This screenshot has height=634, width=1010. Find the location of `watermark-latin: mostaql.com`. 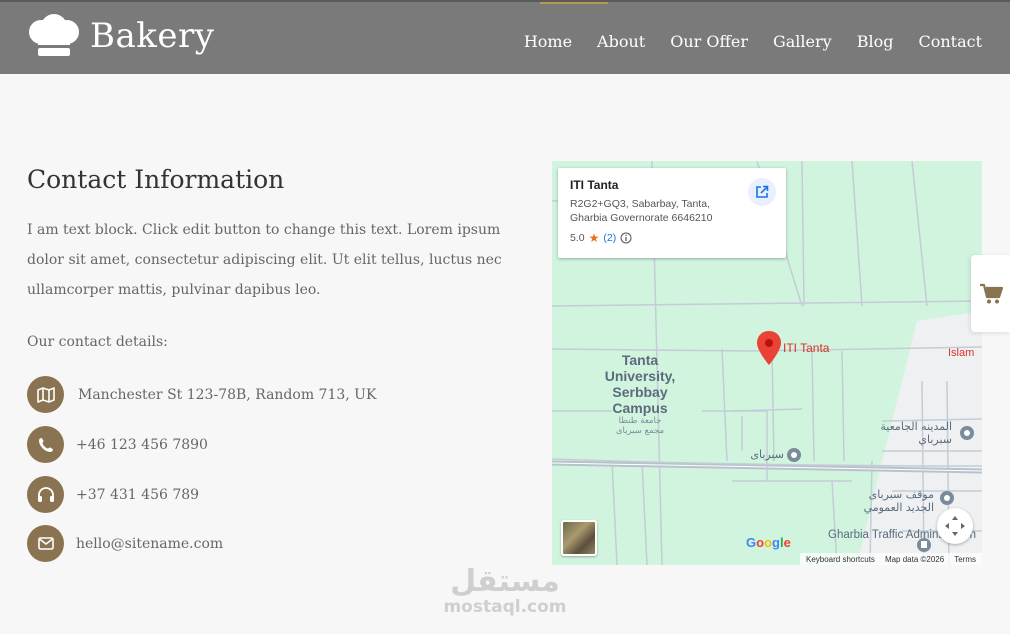

watermark-latin: mostaql.com is located at coordinates (505, 607).